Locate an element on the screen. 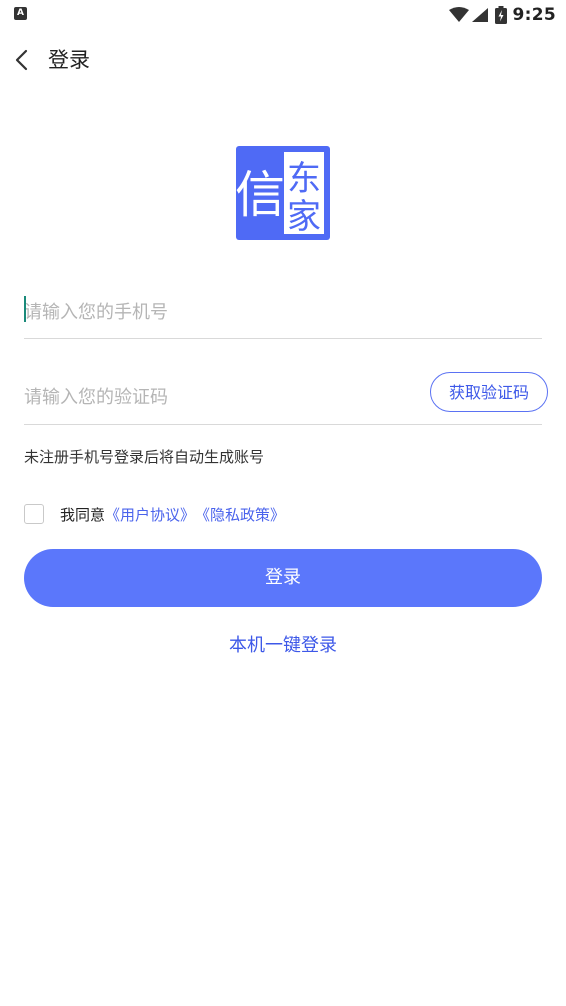 This screenshot has width=566, height=1006. agreement-row: 我同意 《用户协议》 《隐私政策》 is located at coordinates (154, 514).